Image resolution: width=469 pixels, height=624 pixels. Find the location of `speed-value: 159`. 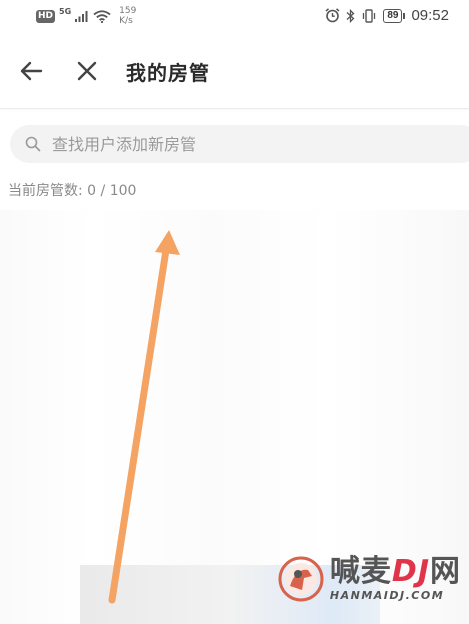

speed-value: 159 is located at coordinates (128, 11).